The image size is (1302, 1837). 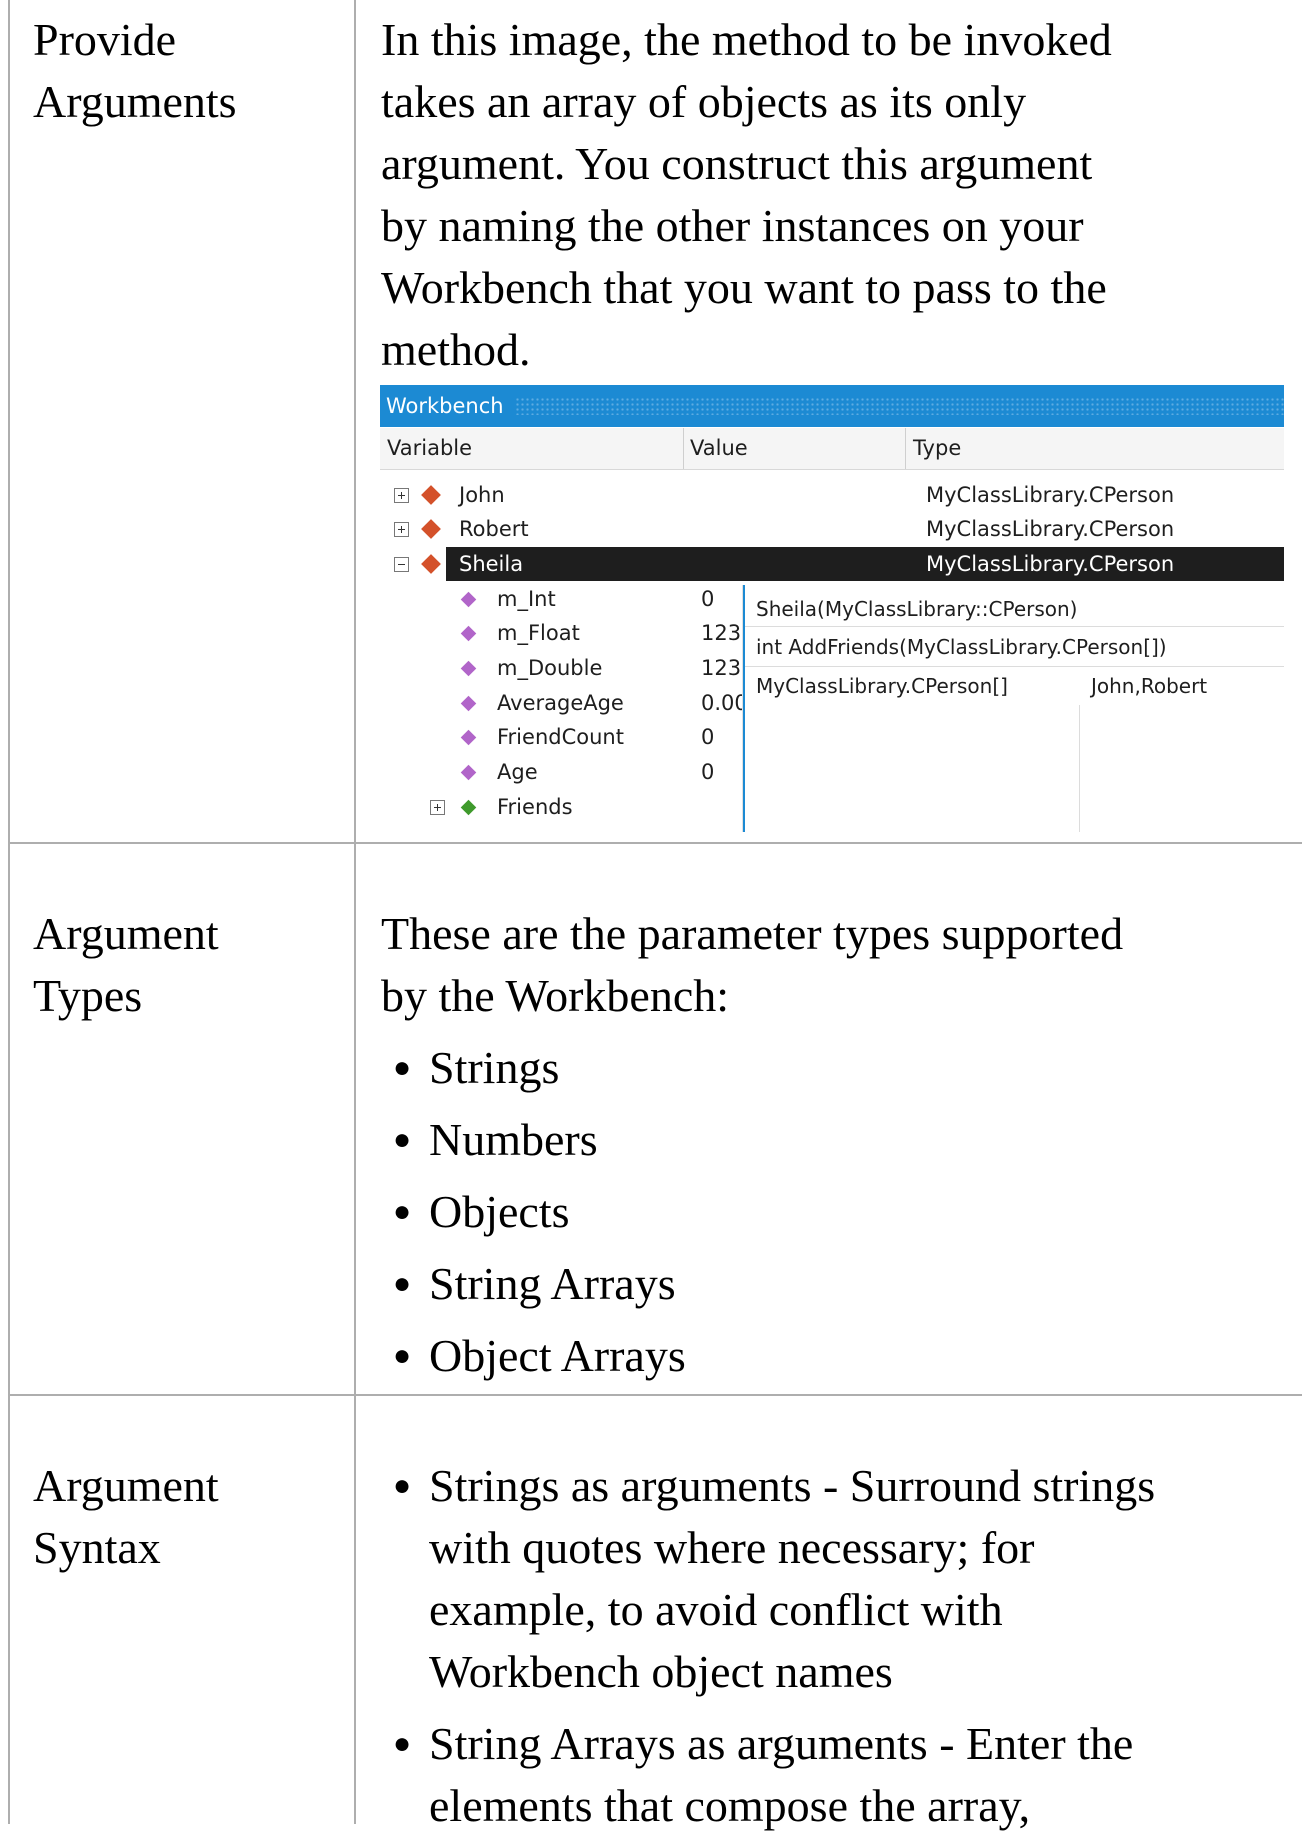 What do you see at coordinates (491, 564) in the screenshot?
I see `variable-name: Sheila` at bounding box center [491, 564].